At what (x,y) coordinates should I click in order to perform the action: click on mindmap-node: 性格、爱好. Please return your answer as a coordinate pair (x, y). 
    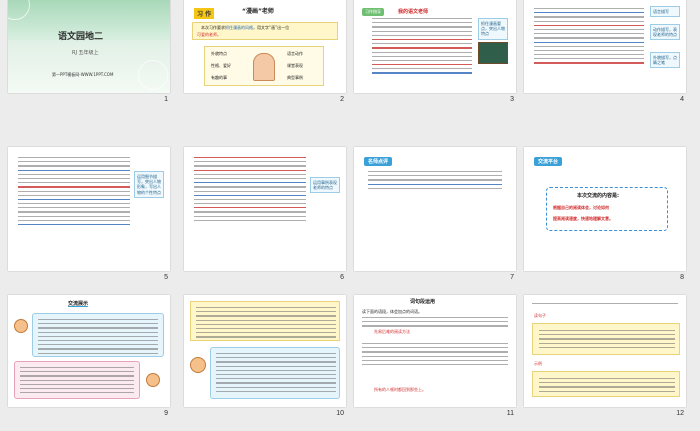
    Looking at the image, I should click on (221, 65).